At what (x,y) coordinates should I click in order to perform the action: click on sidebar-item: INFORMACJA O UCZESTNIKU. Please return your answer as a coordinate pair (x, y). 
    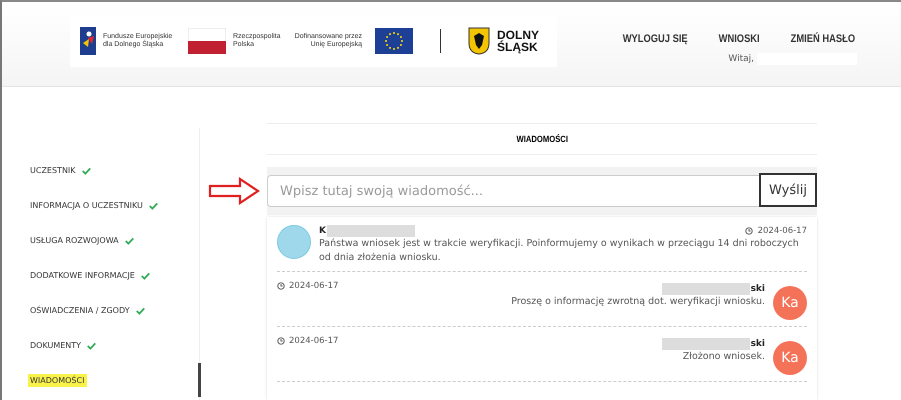
    Looking at the image, I should click on (87, 205).